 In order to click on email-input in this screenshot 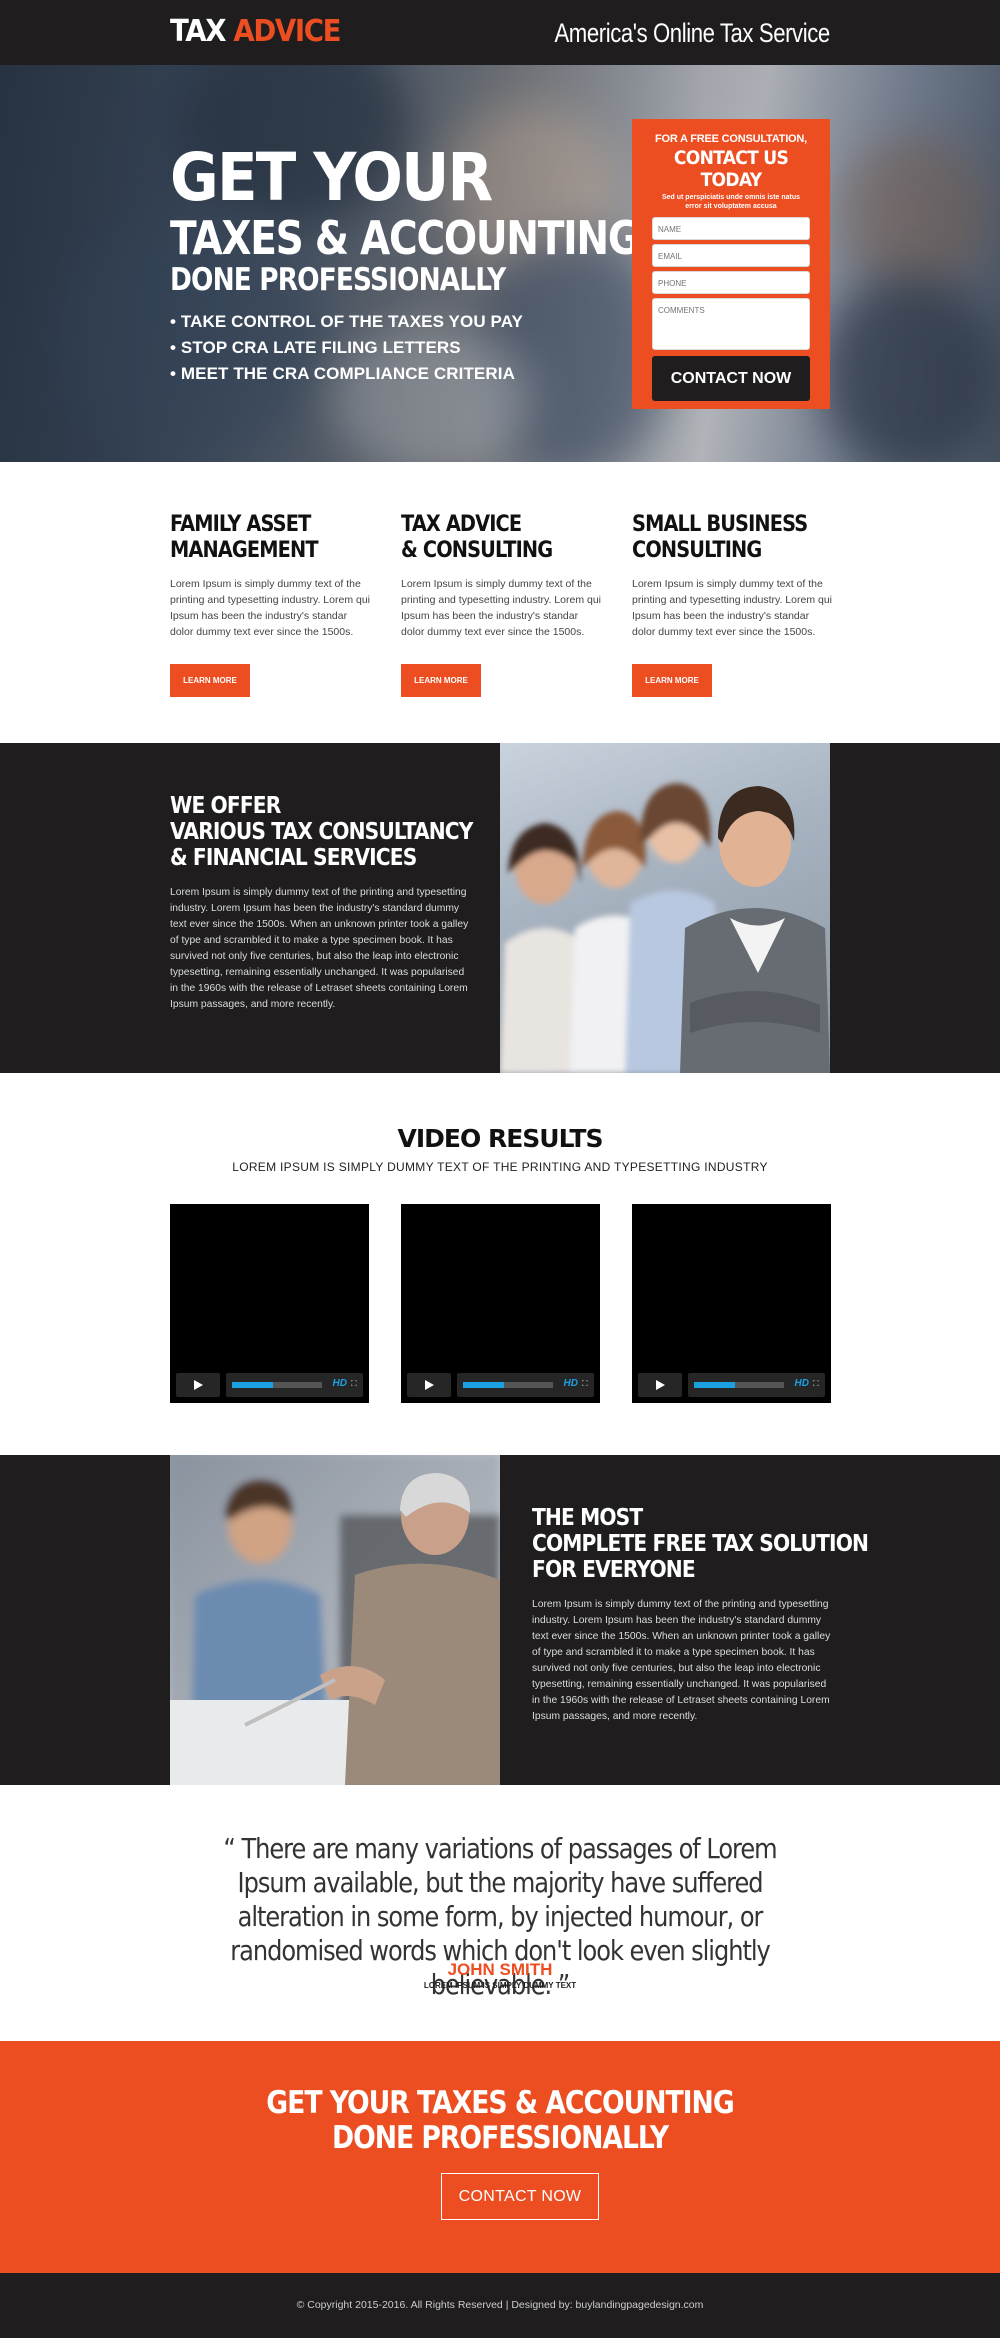, I will do `click(731, 256)`.